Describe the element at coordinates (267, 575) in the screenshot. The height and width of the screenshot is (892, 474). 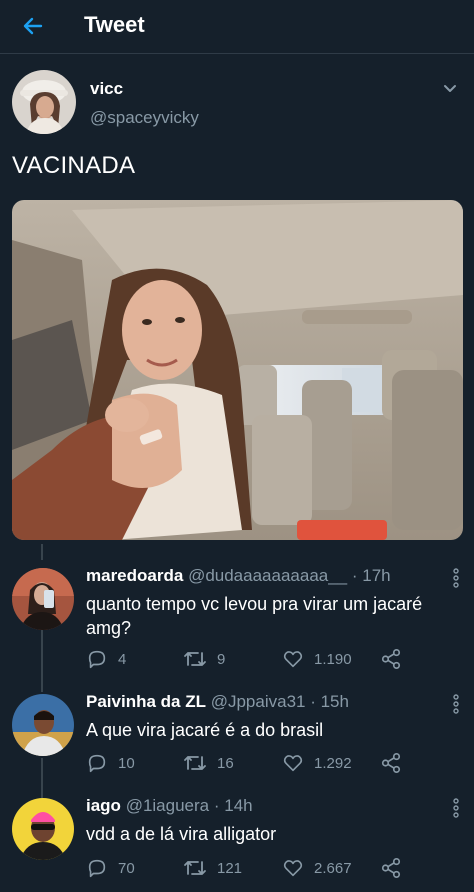
I see `reply-author-handle: @dudaaaaaaaaaa__` at that location.